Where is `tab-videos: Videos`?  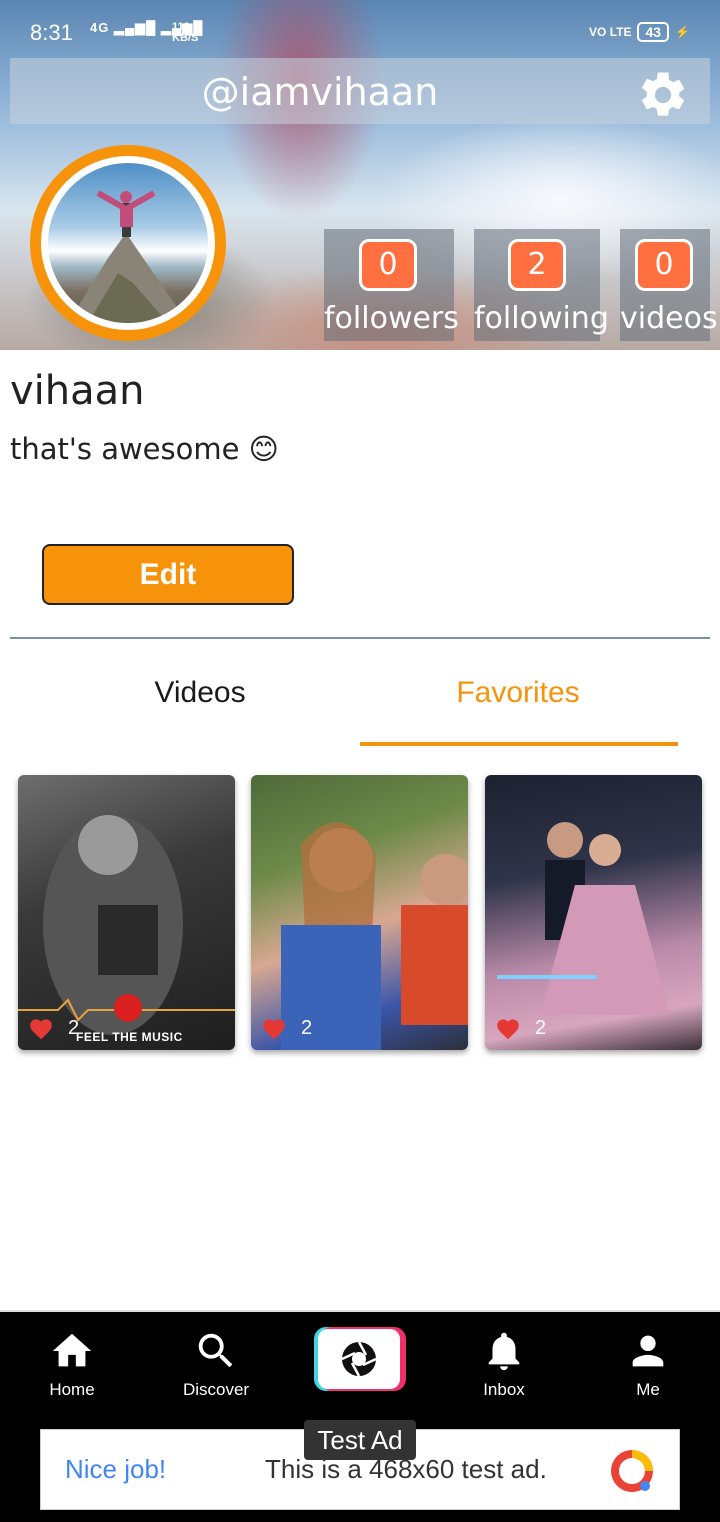 tab-videos: Videos is located at coordinates (200, 693).